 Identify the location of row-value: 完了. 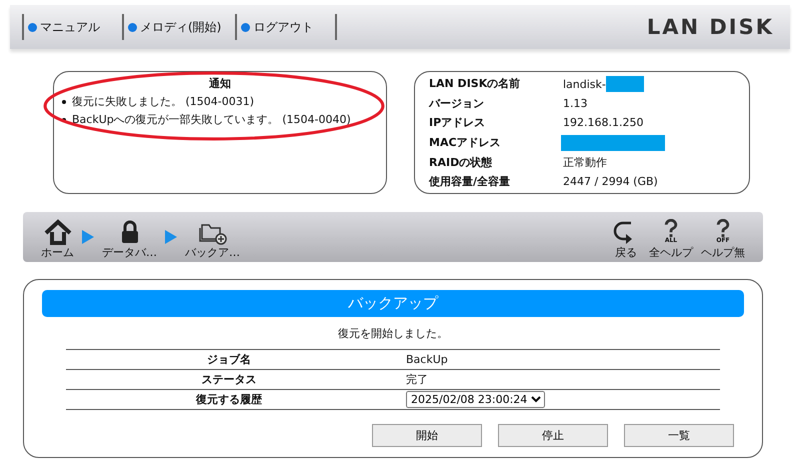
(417, 379).